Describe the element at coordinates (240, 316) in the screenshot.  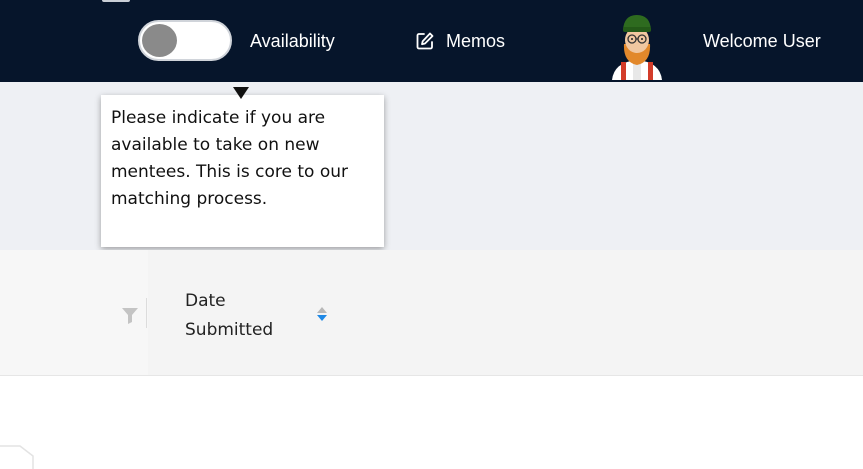
I see `date-submitted-column-title: Date Submitted` at that location.